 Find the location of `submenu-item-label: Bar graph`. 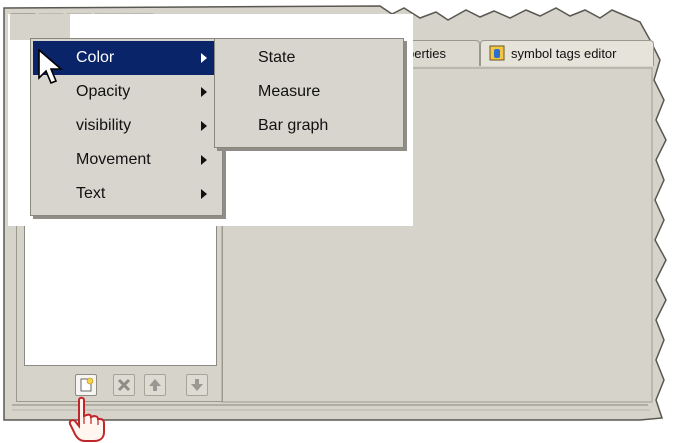

submenu-item-label: Bar graph is located at coordinates (293, 125).